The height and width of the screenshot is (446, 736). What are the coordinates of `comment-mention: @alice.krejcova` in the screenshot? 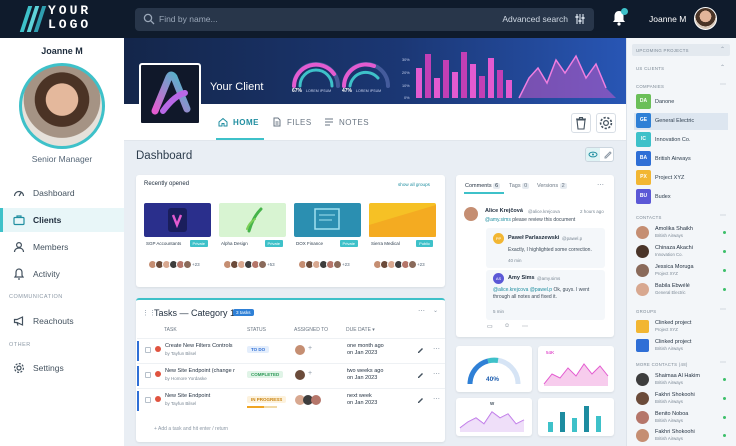 It's located at (510, 290).